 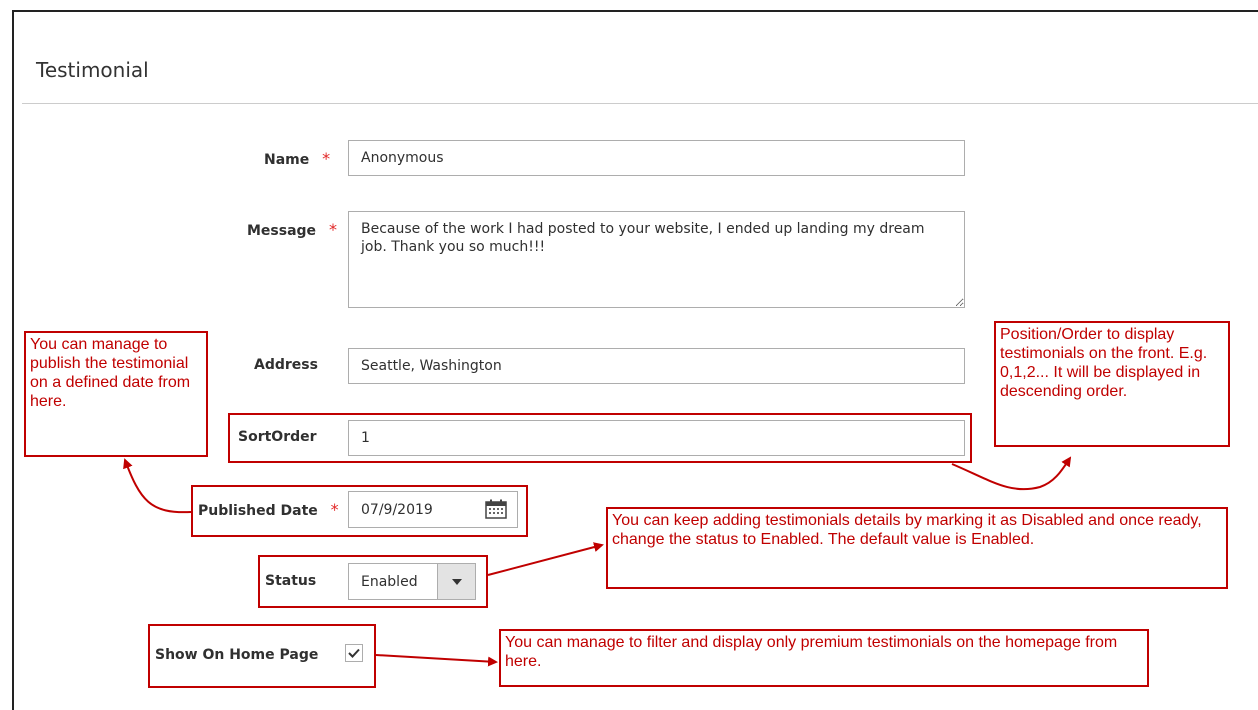 What do you see at coordinates (545, 559) in the screenshot?
I see `status-arrow` at bounding box center [545, 559].